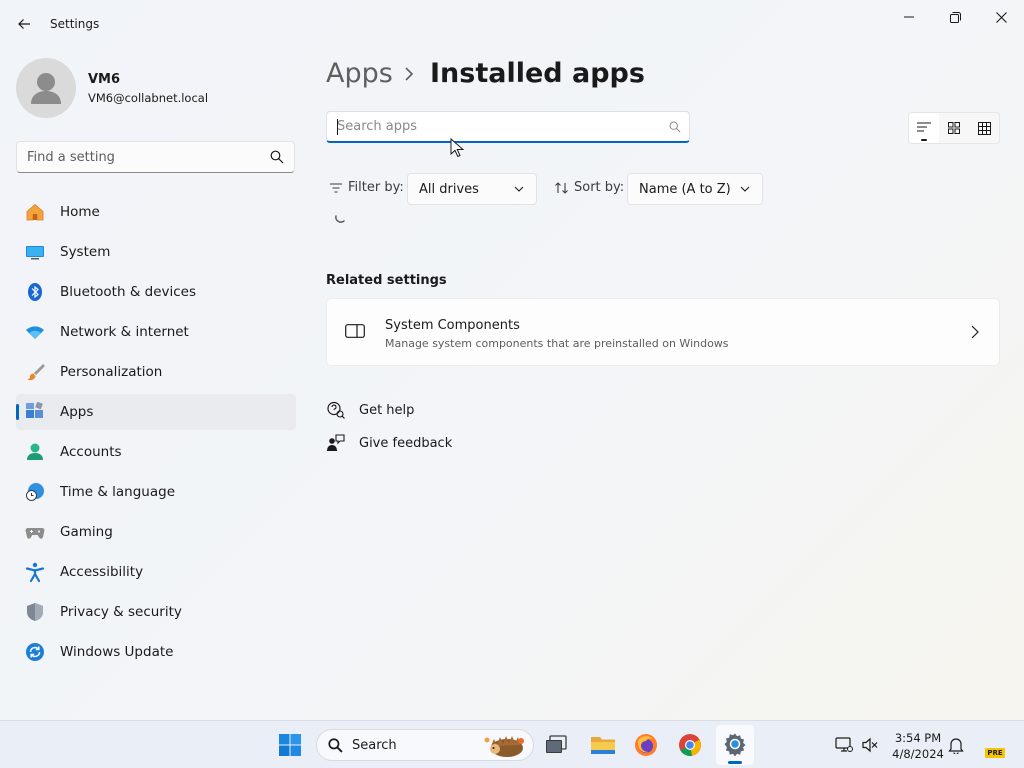 Image resolution: width=1024 pixels, height=768 pixels. Describe the element at coordinates (995, 753) in the screenshot. I see `preview-badge: PRE` at that location.